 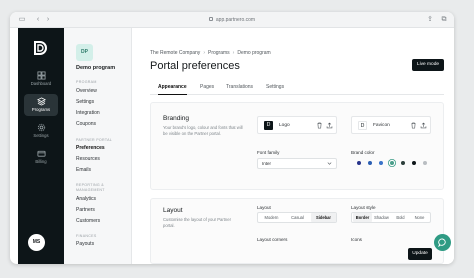 What do you see at coordinates (268, 152) in the screenshot?
I see `font-family-label: Font family` at bounding box center [268, 152].